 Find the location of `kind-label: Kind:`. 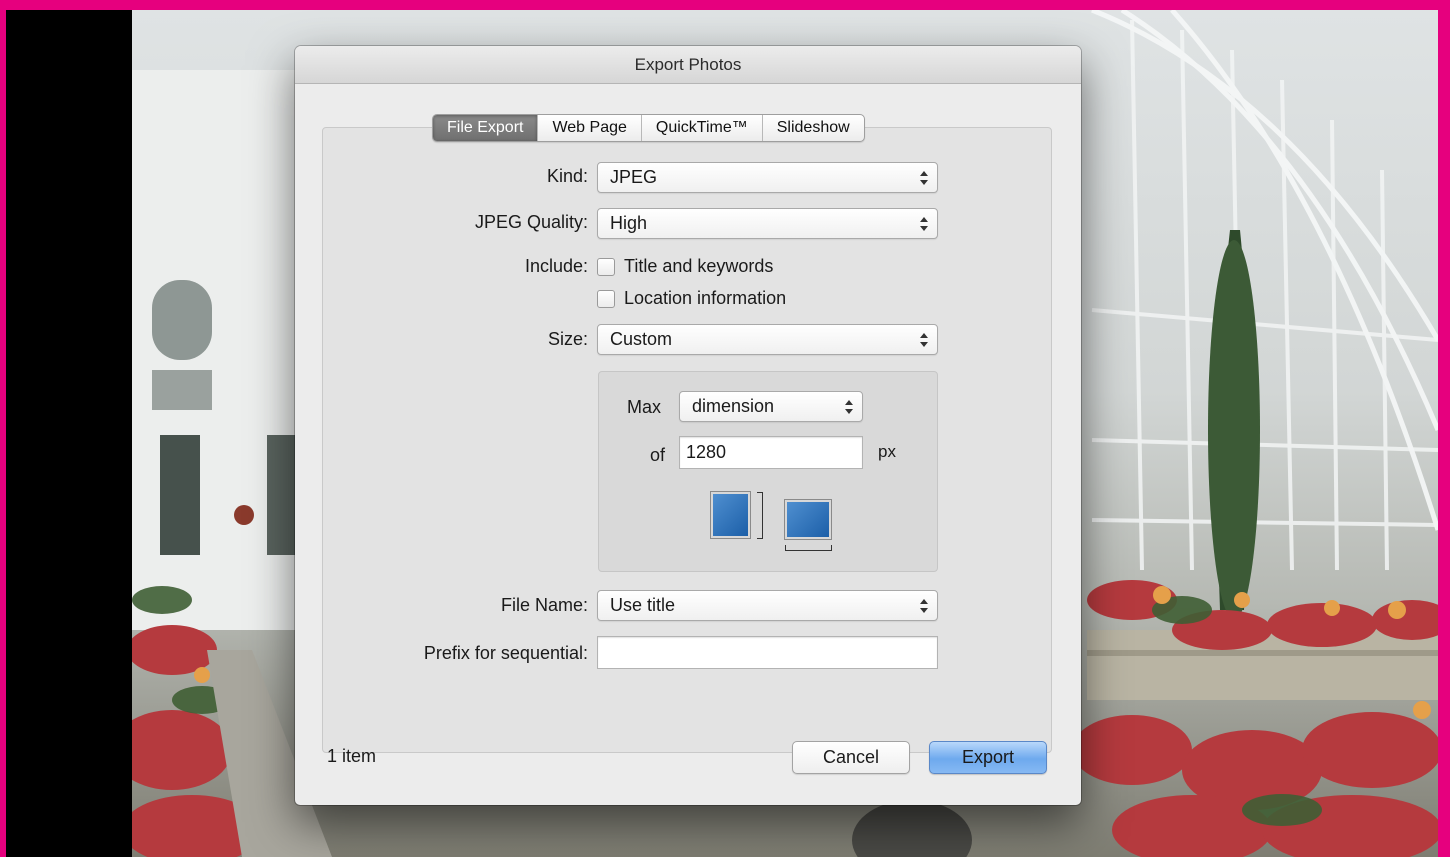

kind-label: Kind: is located at coordinates (567, 176).